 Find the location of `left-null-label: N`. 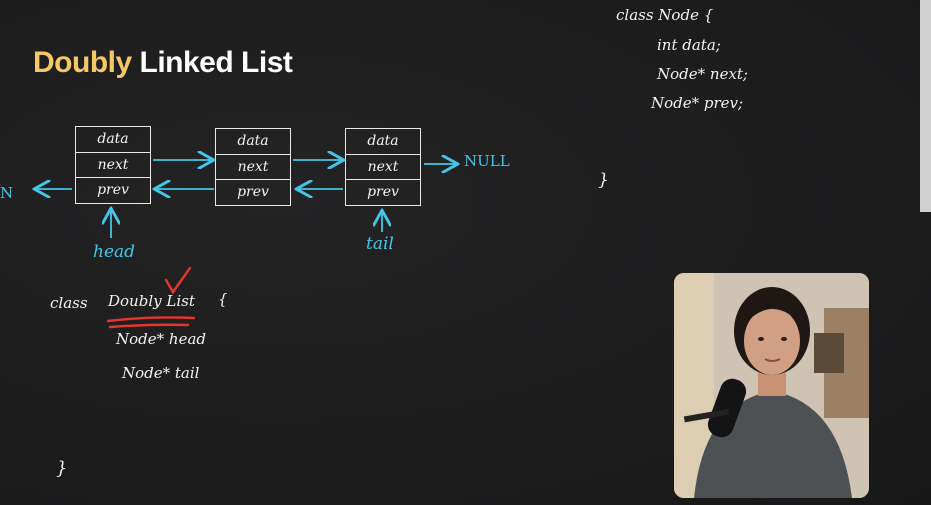

left-null-label: N is located at coordinates (7, 193).